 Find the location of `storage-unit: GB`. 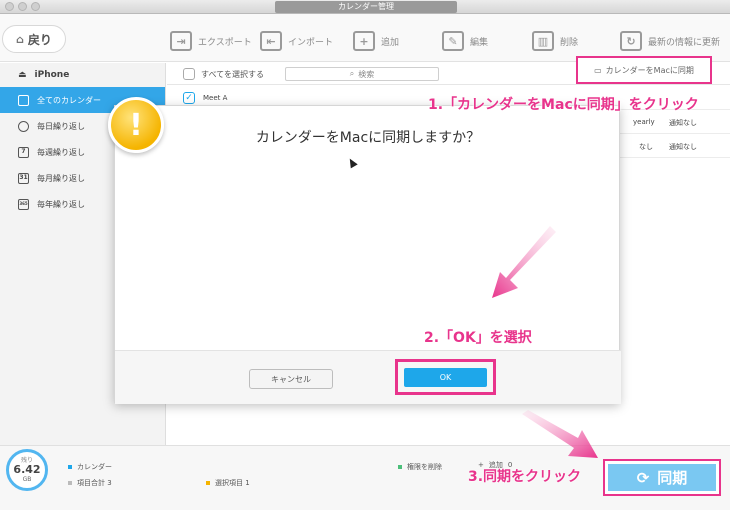

storage-unit: GB is located at coordinates (27, 479).